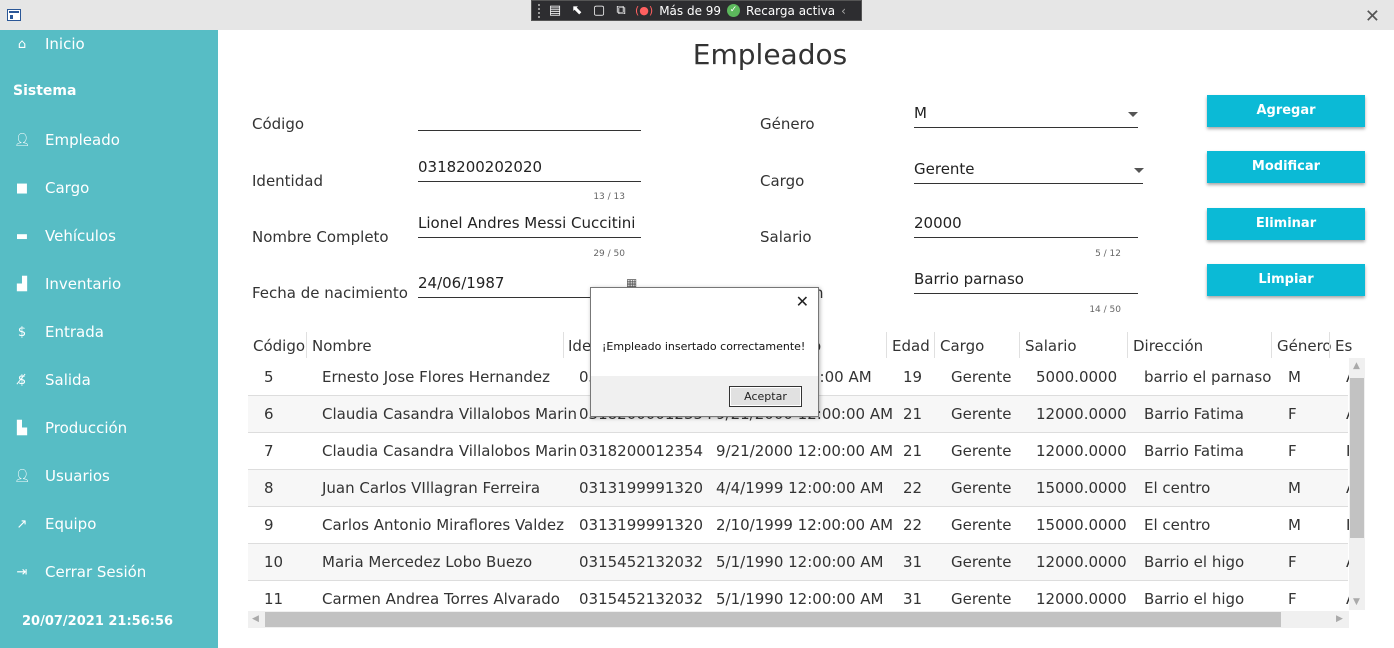 This screenshot has height=648, width=1394. Describe the element at coordinates (71, 524) in the screenshot. I see `sidebar-item-label: Equipo` at that location.